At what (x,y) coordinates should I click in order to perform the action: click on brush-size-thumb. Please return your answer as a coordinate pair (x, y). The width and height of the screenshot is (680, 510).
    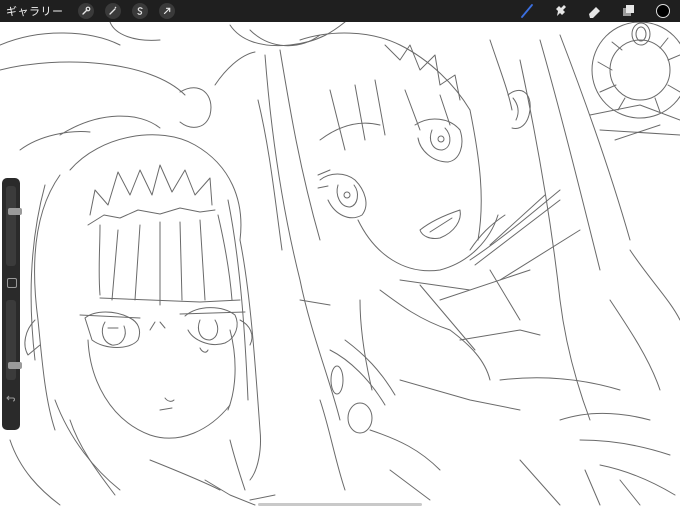
    Looking at the image, I should click on (15, 211).